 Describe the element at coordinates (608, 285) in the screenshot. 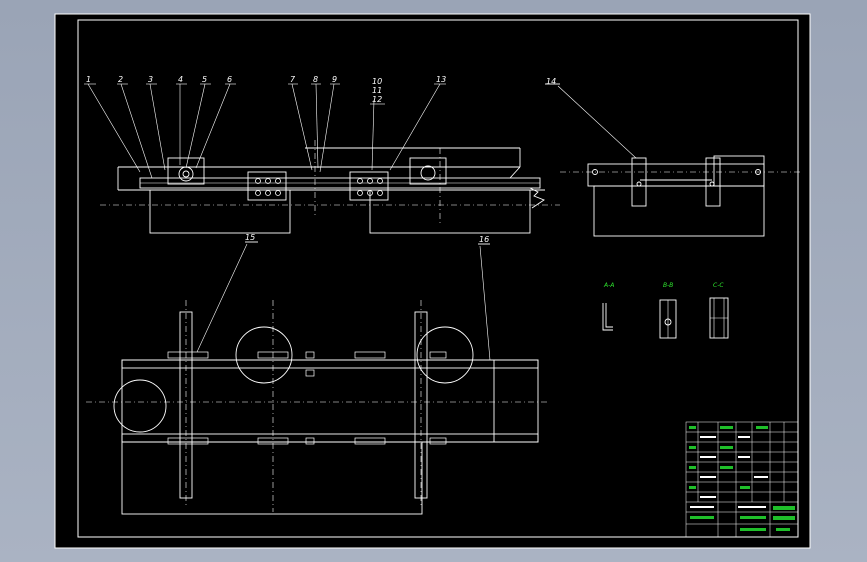

I see `section-label-a: A-A` at that location.